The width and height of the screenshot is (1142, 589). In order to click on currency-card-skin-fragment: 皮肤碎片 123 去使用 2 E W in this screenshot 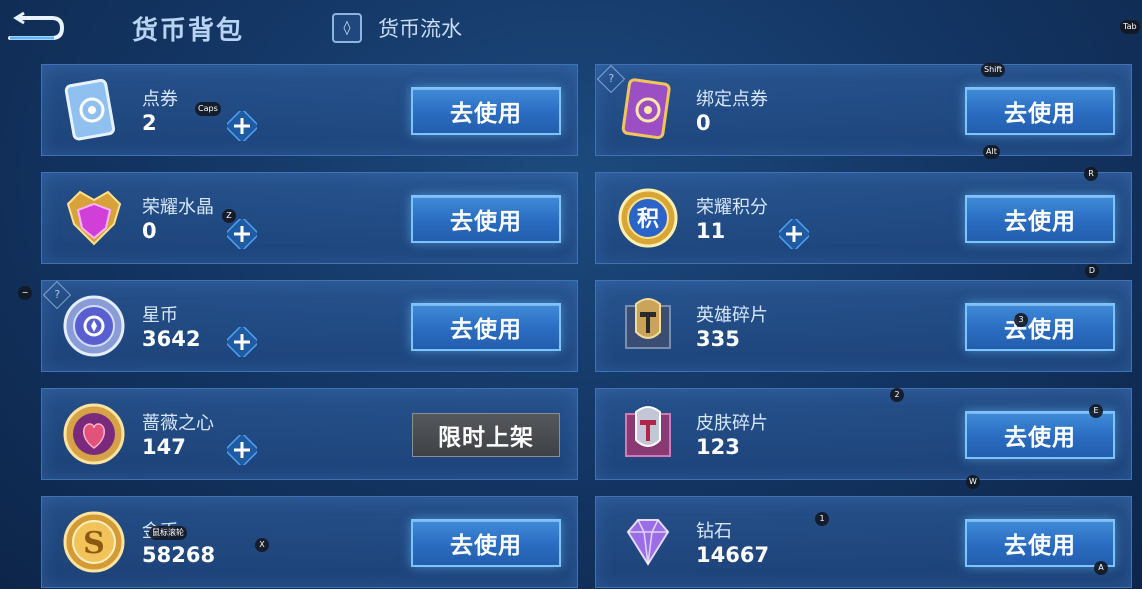, I will do `click(863, 438)`.